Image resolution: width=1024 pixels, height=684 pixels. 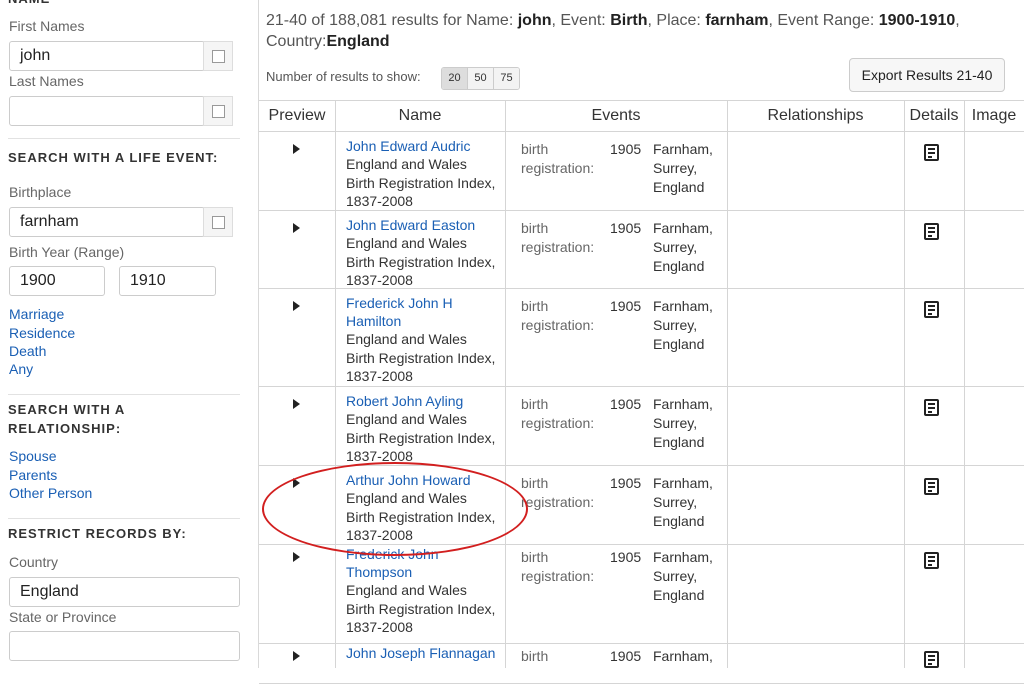 I want to click on export-results-button: Export Results 21-40, so click(x=927, y=75).